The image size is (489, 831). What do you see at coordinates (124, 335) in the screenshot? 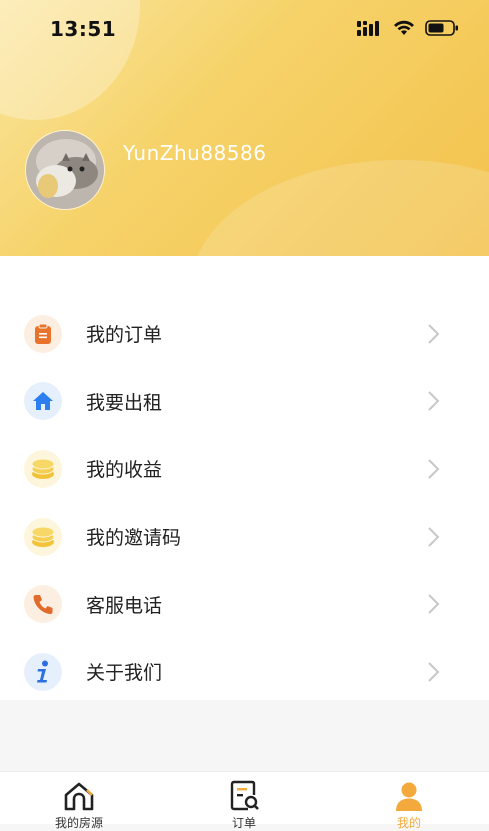
I see `menu-item-label: 我的订单` at bounding box center [124, 335].